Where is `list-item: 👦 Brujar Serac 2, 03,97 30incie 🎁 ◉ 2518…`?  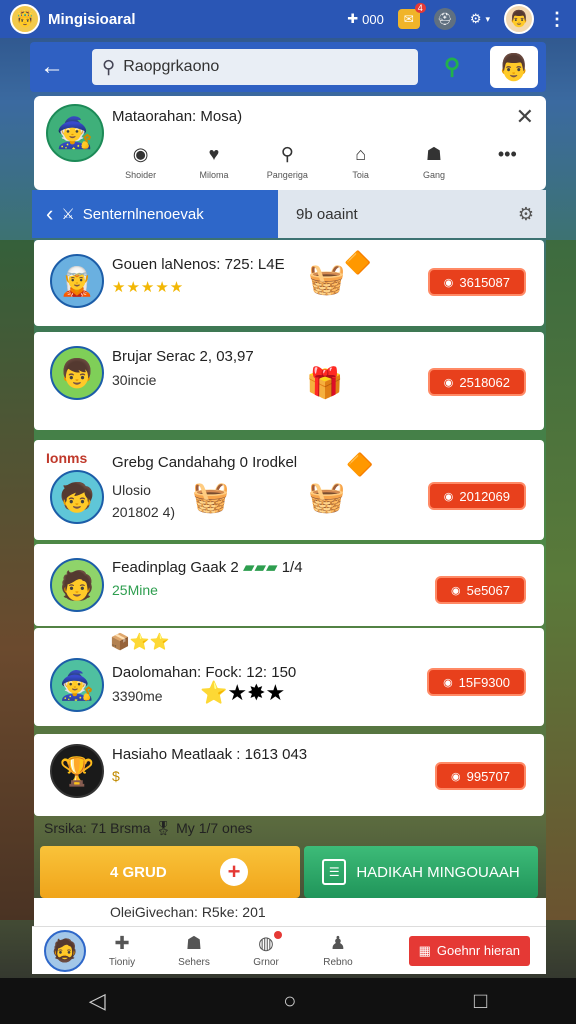 list-item: 👦 Brujar Serac 2, 03,97 30incie 🎁 ◉ 2518… is located at coordinates (289, 381).